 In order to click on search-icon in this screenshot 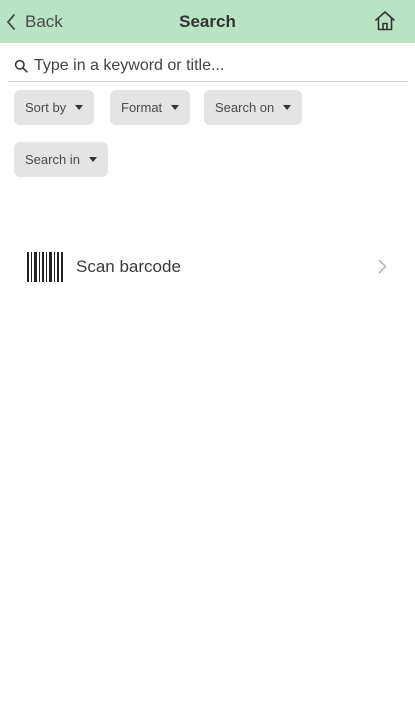, I will do `click(21, 66)`.